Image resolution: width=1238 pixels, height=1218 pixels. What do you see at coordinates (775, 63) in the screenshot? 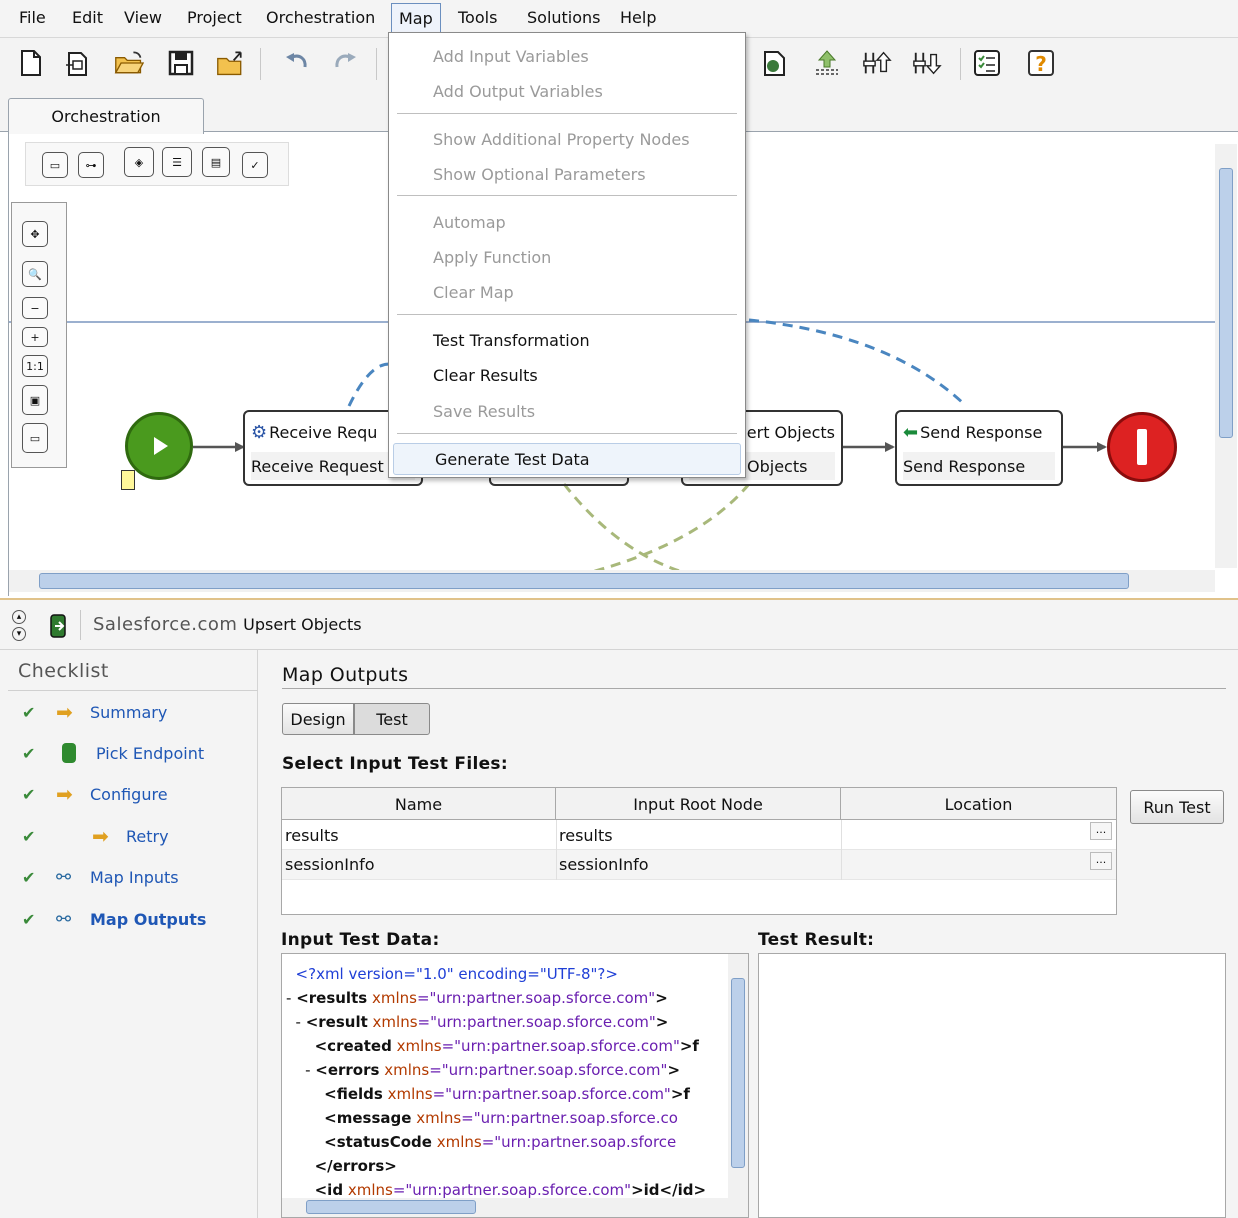
I see `deploy-icon` at bounding box center [775, 63].